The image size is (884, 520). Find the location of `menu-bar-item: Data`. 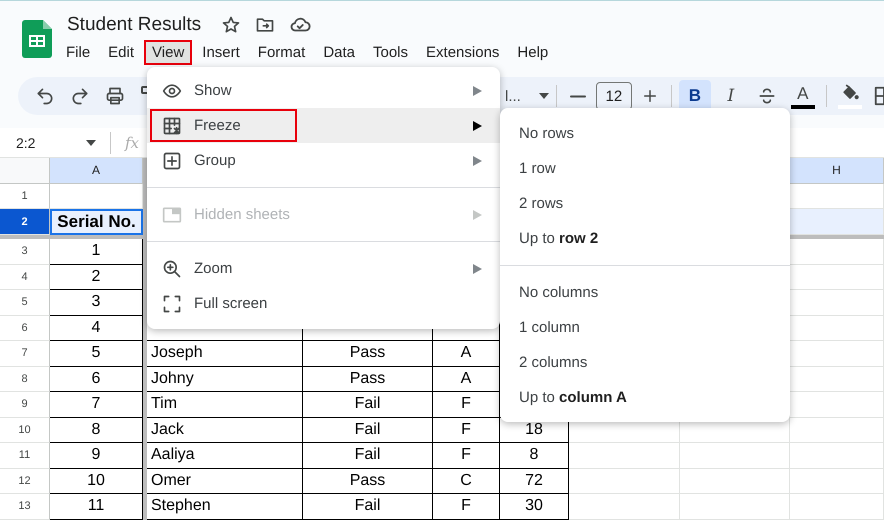

menu-bar-item: Data is located at coordinates (339, 52).